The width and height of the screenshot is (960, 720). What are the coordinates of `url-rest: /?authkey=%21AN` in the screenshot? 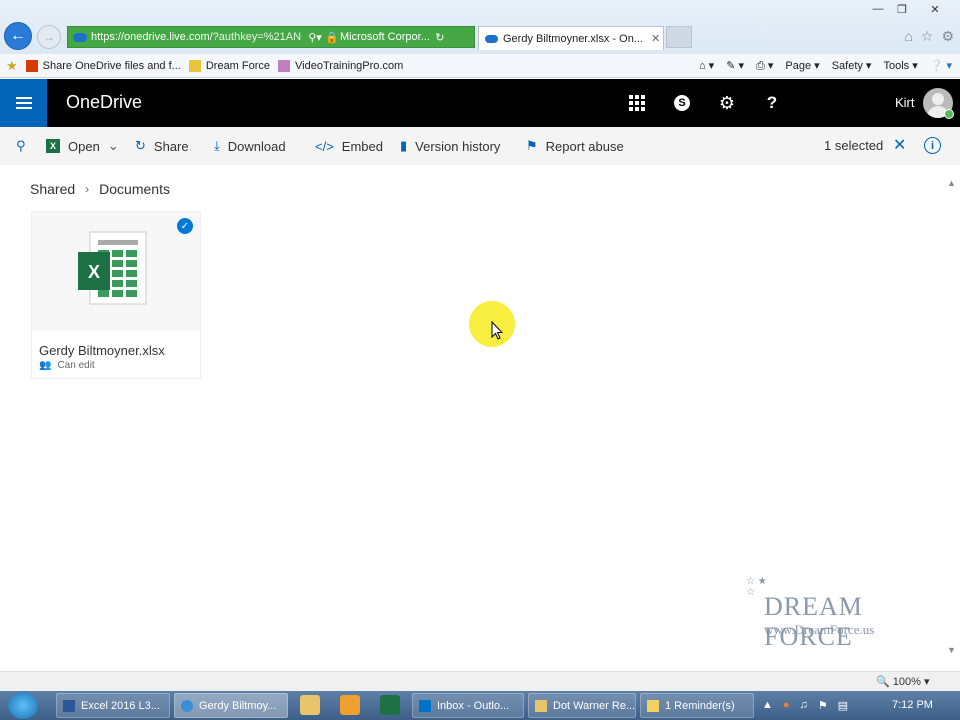 It's located at (255, 37).